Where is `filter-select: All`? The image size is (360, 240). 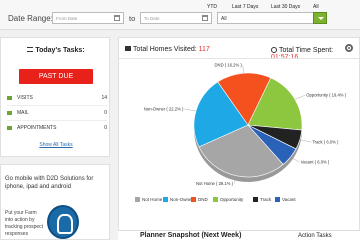 filter-select: All is located at coordinates (272, 18).